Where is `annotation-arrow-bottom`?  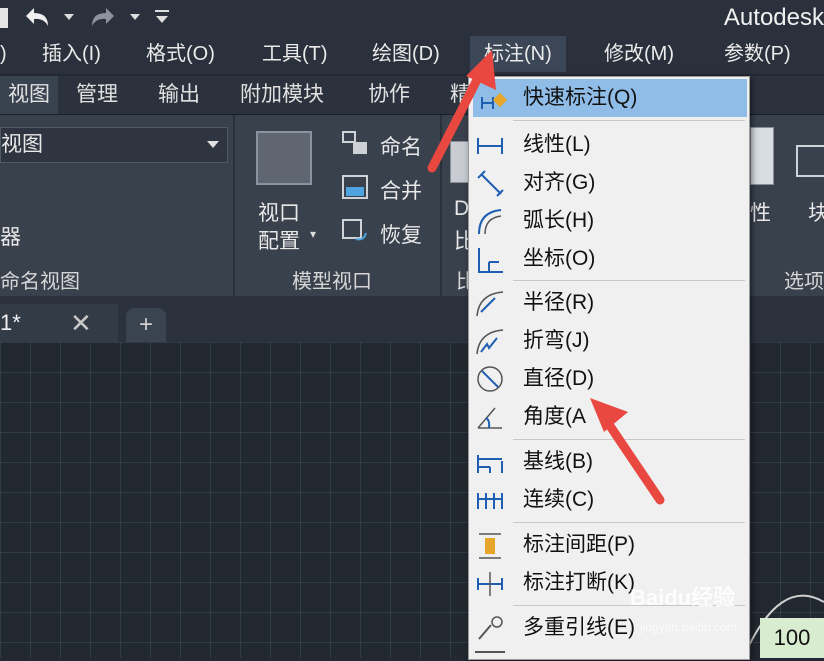
annotation-arrow-bottom is located at coordinates (627, 451).